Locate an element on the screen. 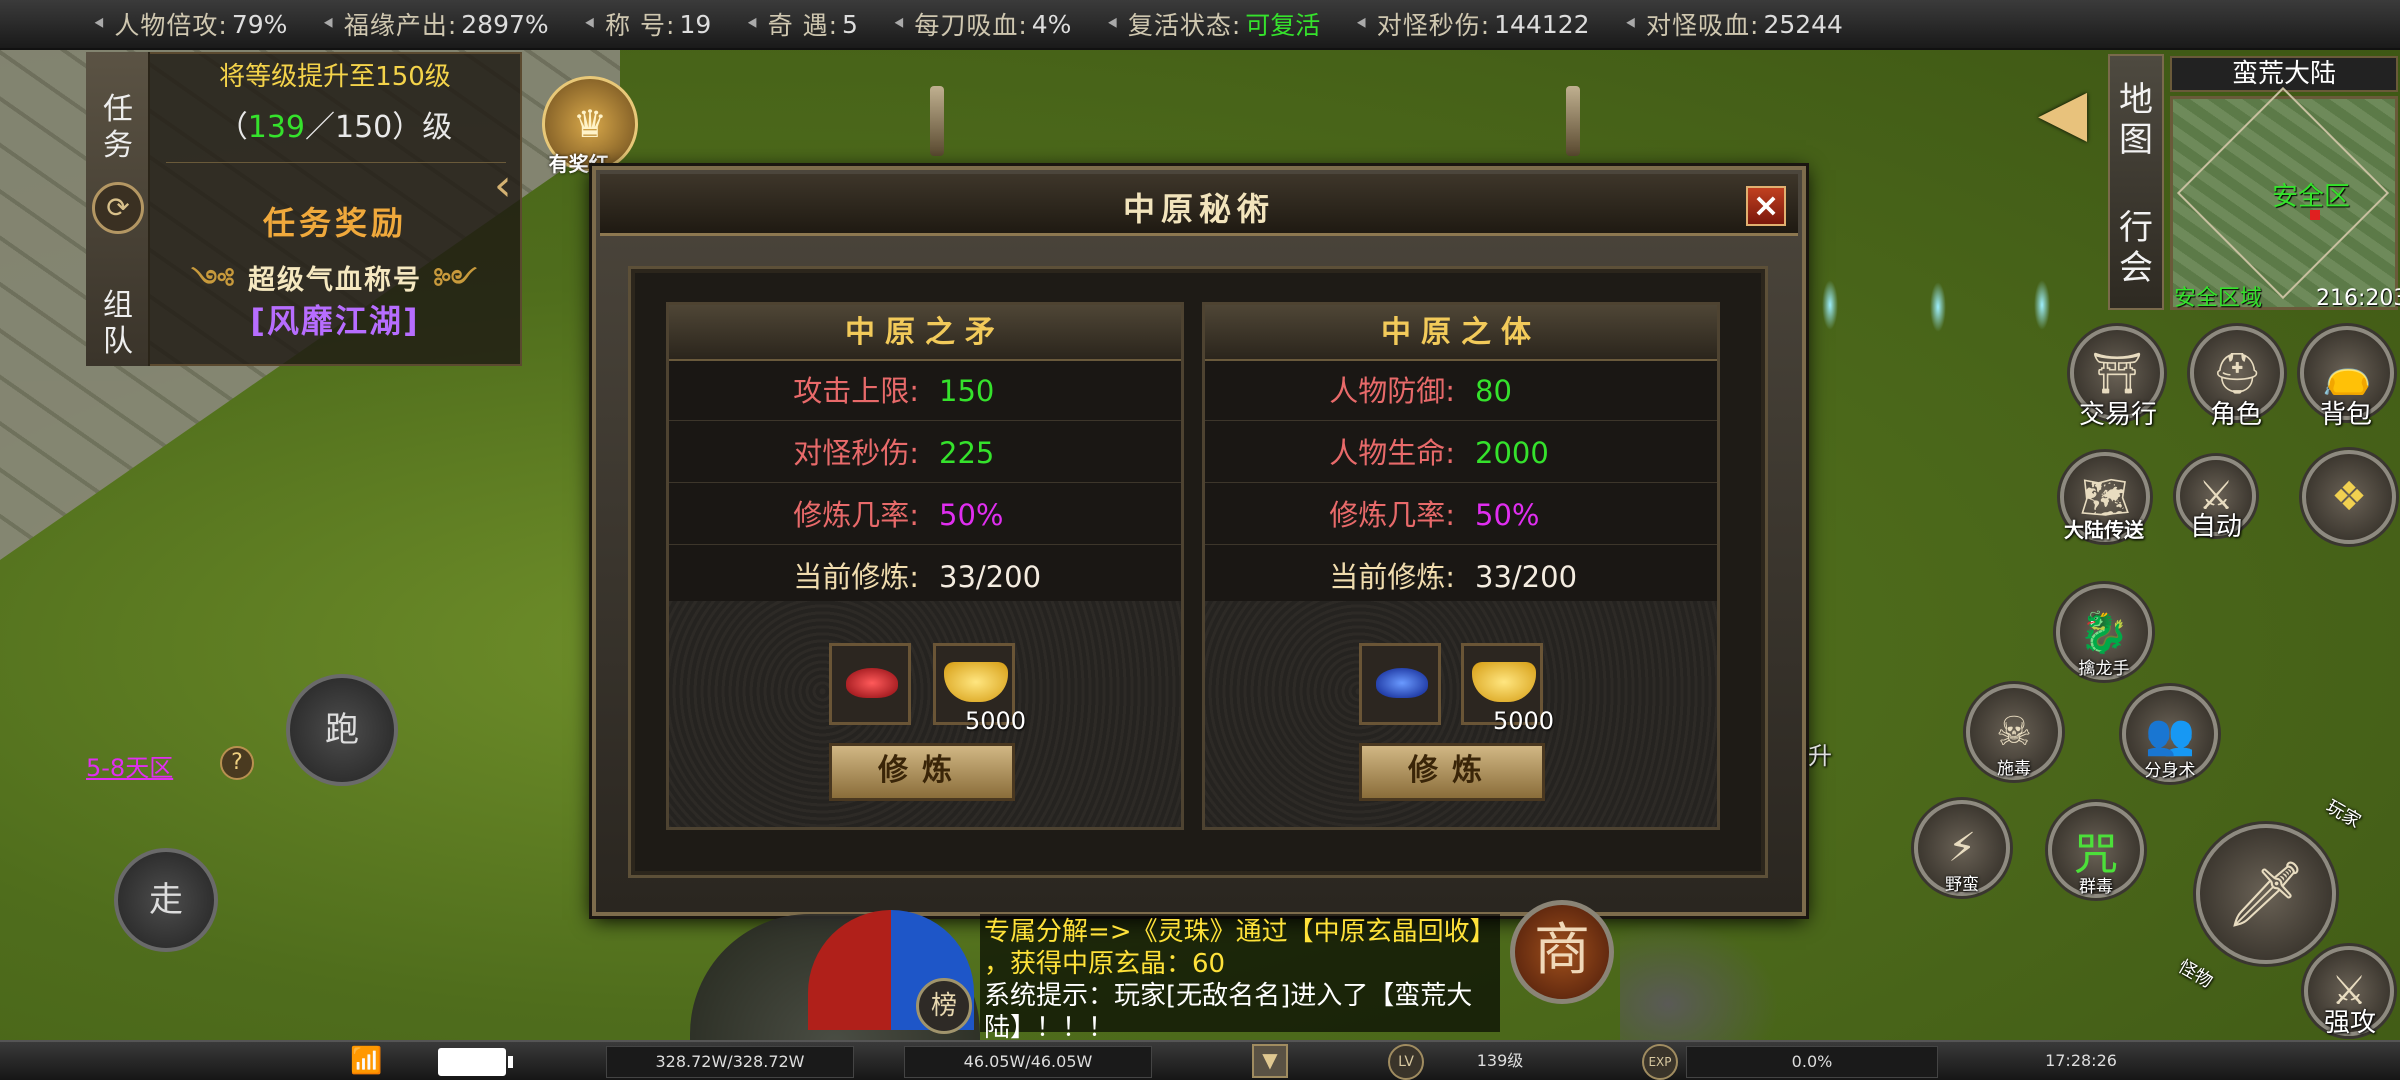 The height and width of the screenshot is (1080, 2400). player-coords: 216:203 is located at coordinates (2358, 298).